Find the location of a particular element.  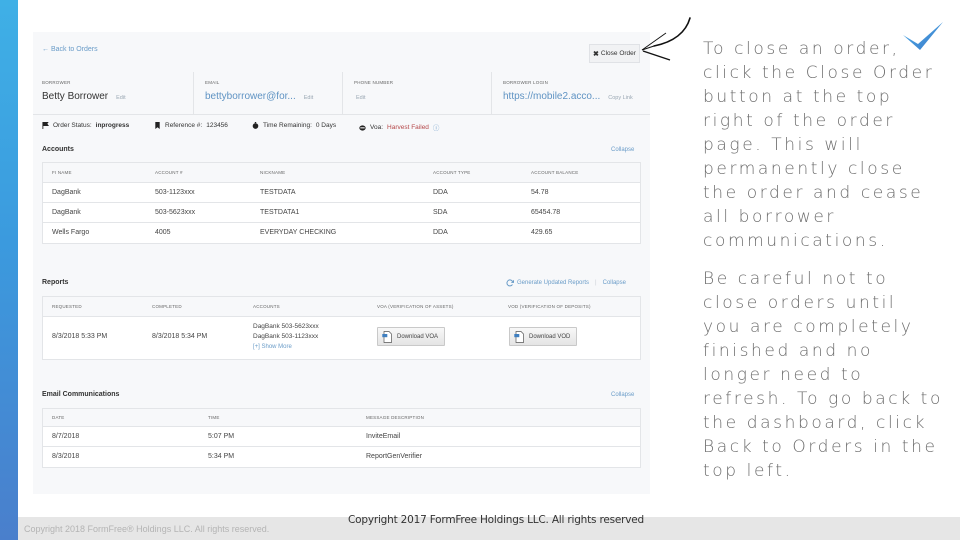

login-label: Borrower Login is located at coordinates (526, 82).